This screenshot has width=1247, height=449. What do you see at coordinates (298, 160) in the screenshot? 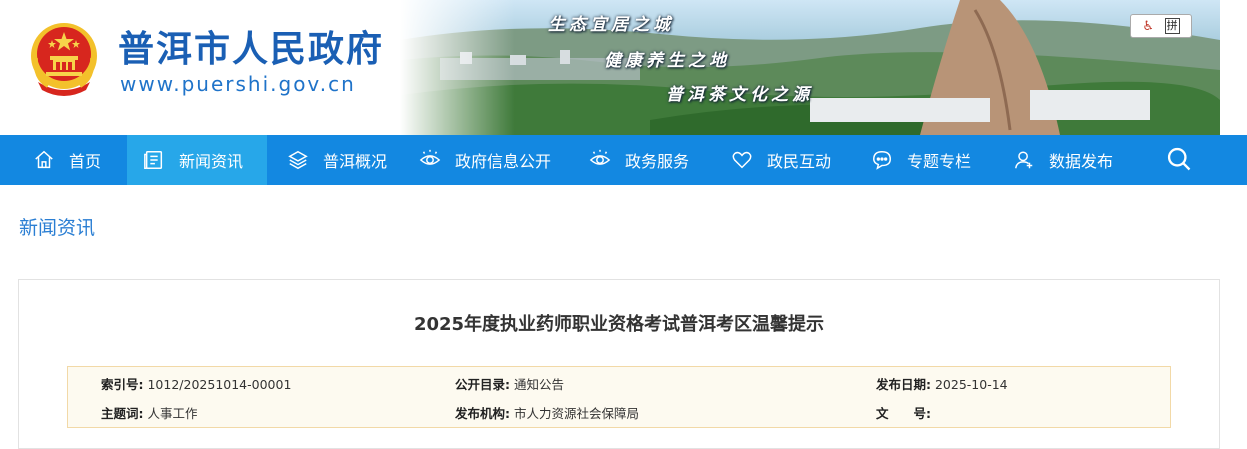
I see `layers-icon` at bounding box center [298, 160].